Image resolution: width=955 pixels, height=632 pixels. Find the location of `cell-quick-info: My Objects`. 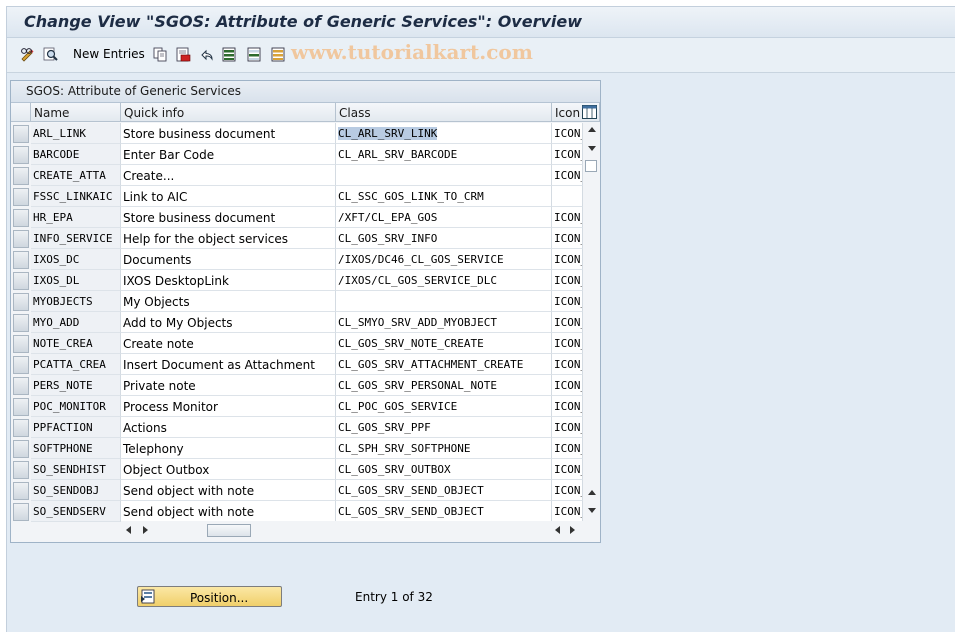

cell-quick-info: My Objects is located at coordinates (228, 301).